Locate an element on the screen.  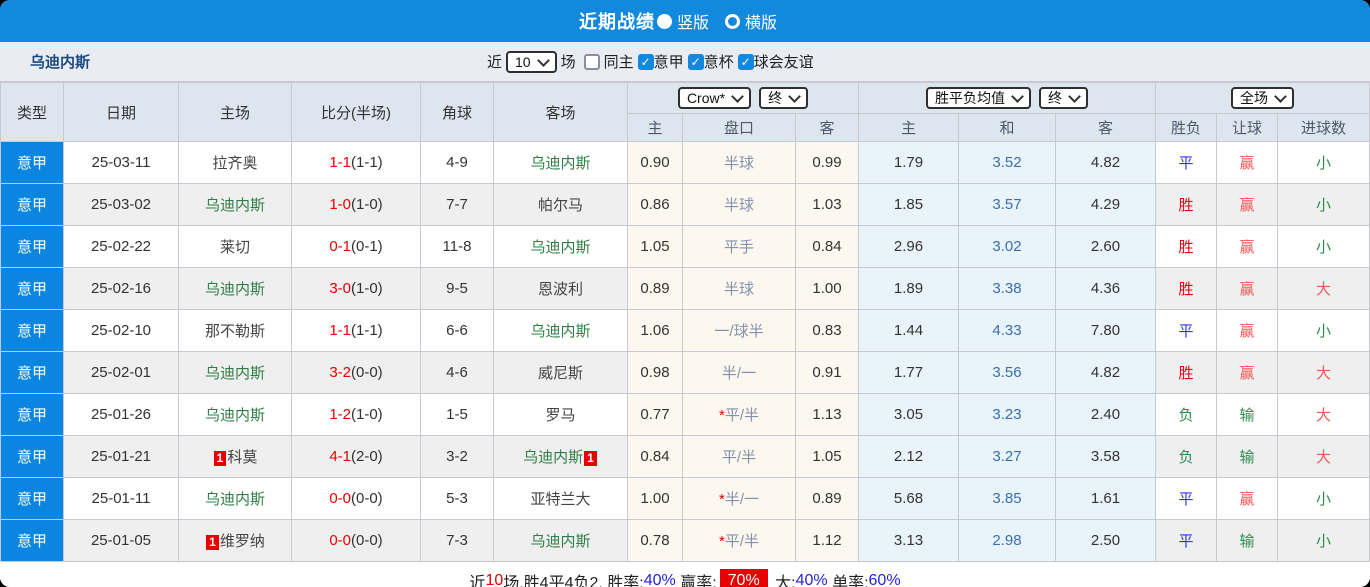
radio-vertical-layout is located at coordinates (664, 21).